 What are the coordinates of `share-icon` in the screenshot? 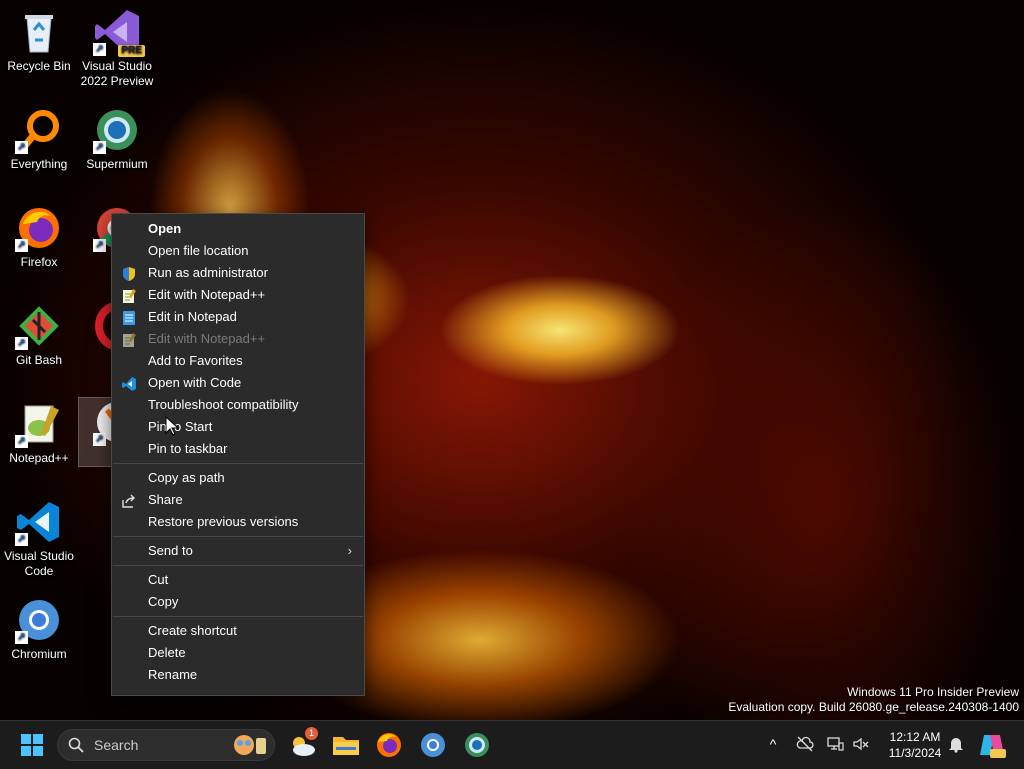 It's located at (129, 500).